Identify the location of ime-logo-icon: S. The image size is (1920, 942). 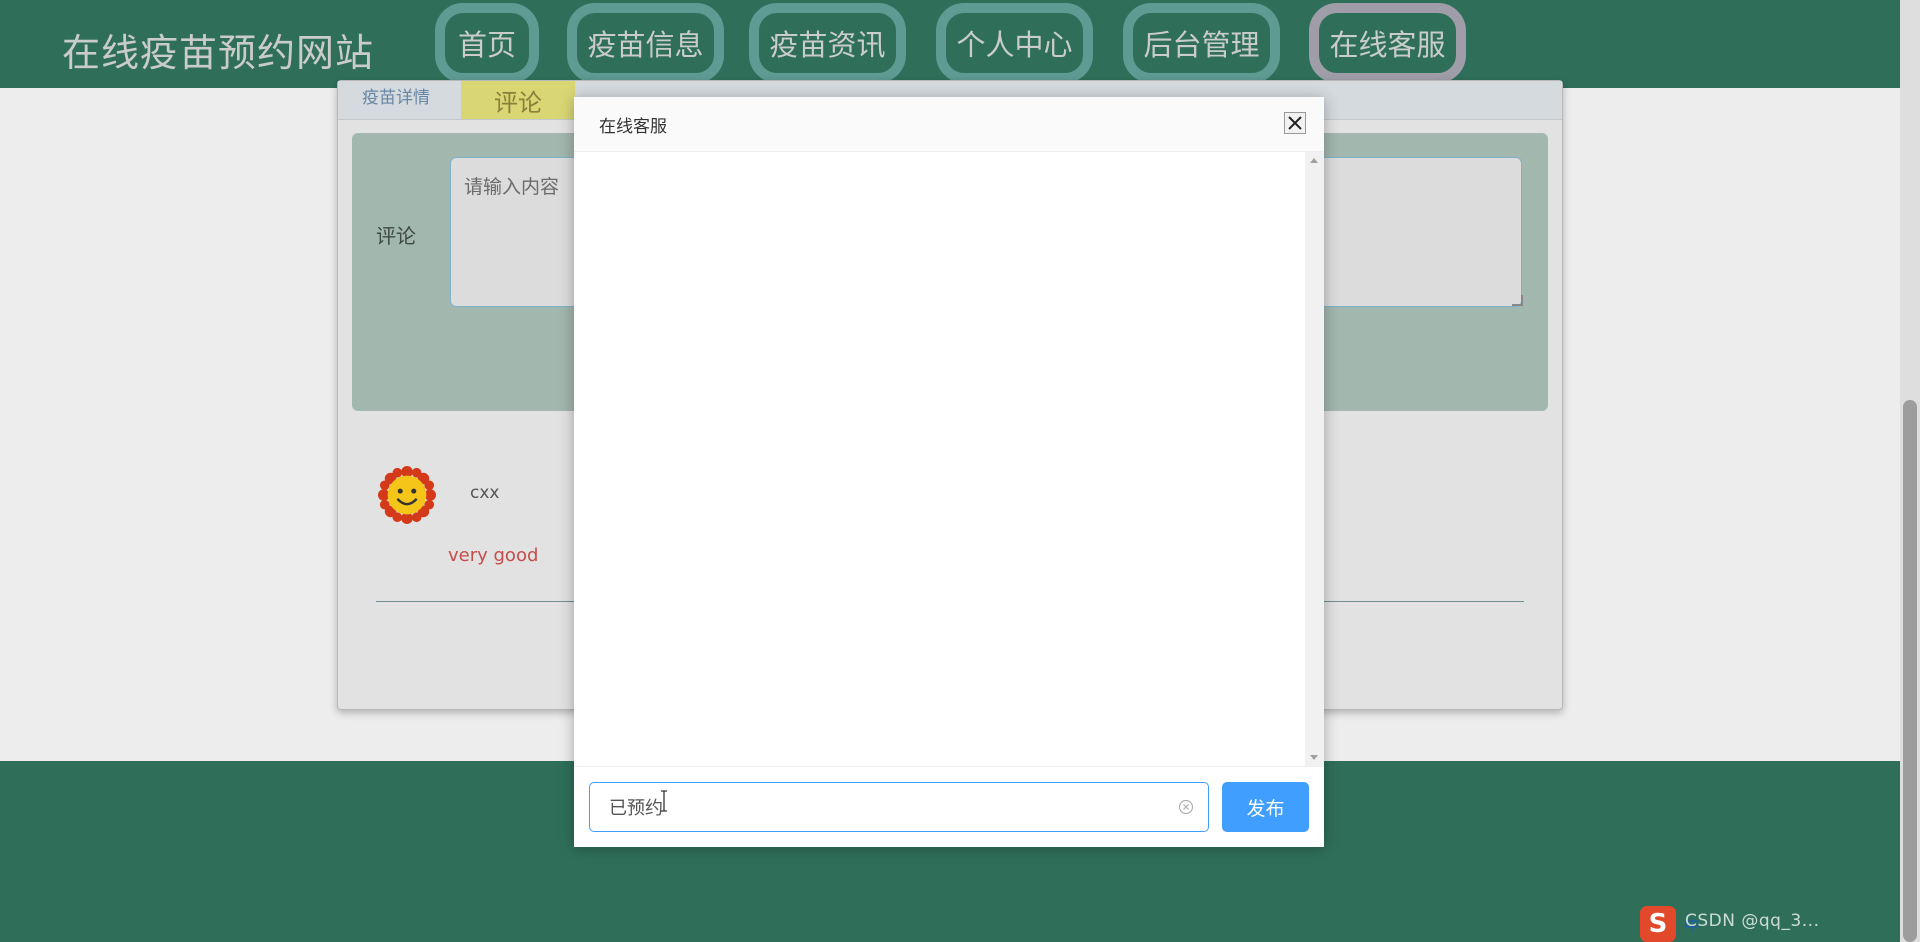
(1658, 923).